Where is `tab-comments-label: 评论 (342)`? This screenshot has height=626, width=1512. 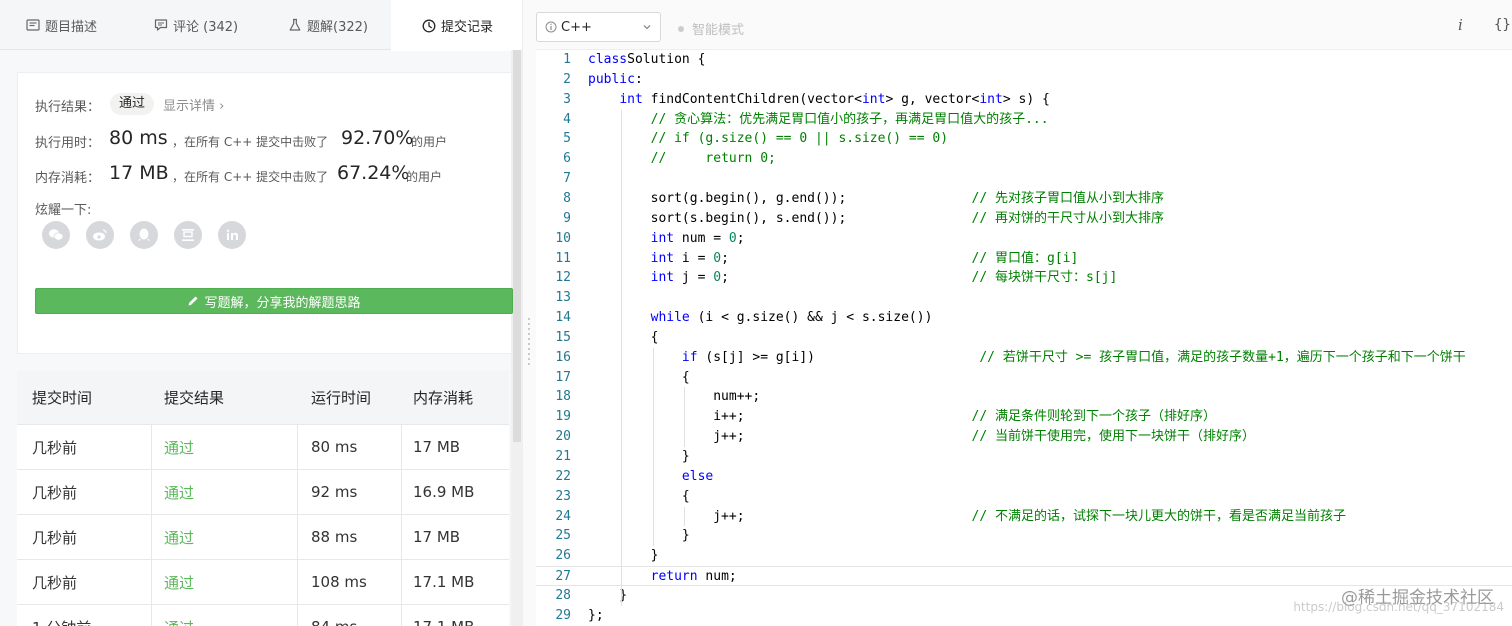 tab-comments-label: 评论 (342) is located at coordinates (206, 27).